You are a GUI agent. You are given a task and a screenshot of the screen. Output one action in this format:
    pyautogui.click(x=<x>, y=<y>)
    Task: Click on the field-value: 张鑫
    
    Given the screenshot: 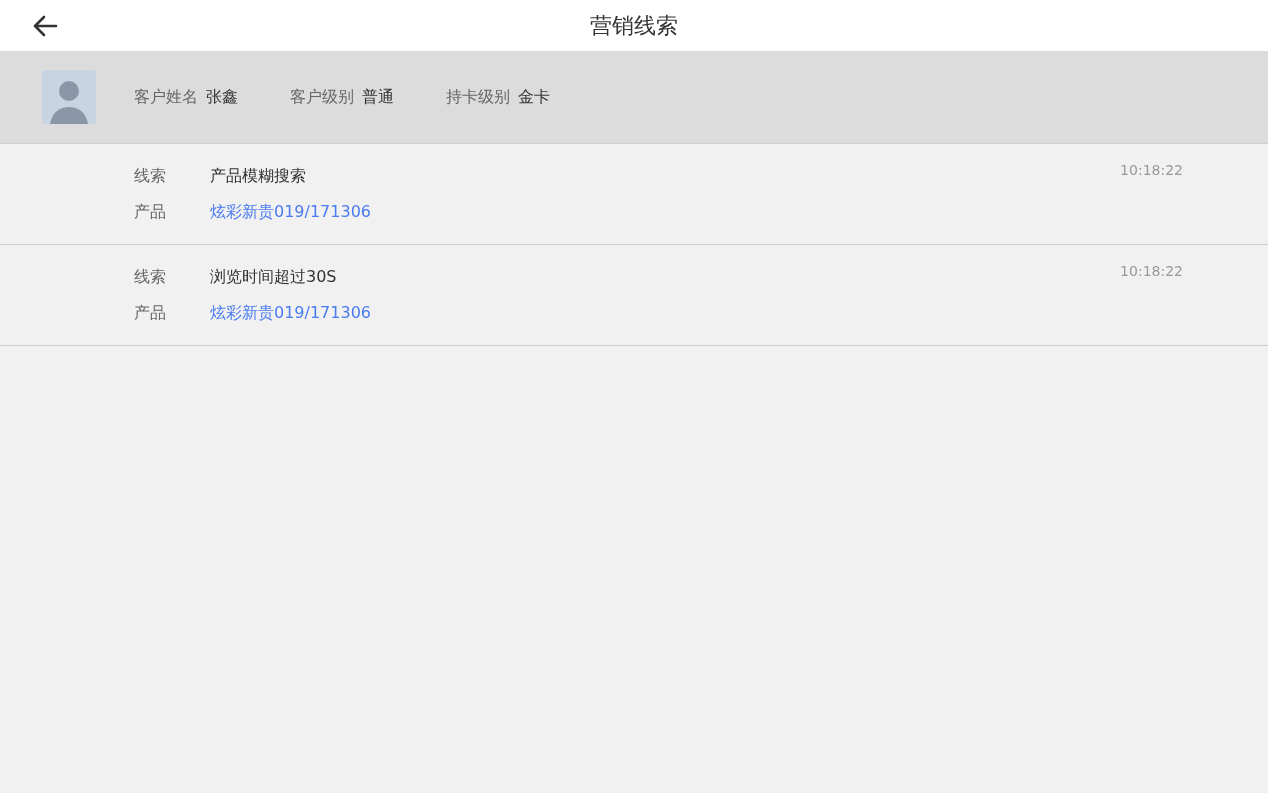 What is the action you would take?
    pyautogui.click(x=222, y=97)
    